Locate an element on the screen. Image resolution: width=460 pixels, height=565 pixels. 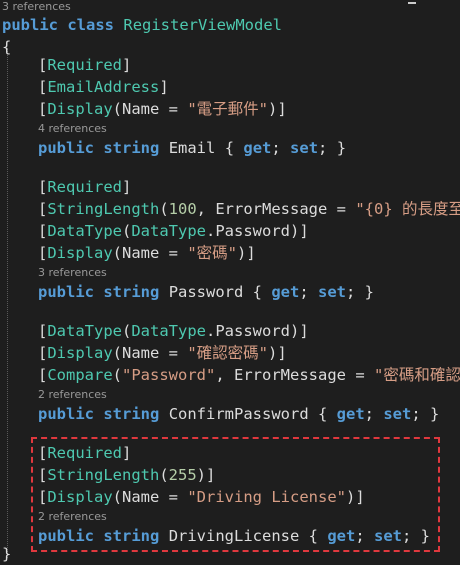
attr-display-password: [Display(Name = "密碼")] is located at coordinates (147, 253).